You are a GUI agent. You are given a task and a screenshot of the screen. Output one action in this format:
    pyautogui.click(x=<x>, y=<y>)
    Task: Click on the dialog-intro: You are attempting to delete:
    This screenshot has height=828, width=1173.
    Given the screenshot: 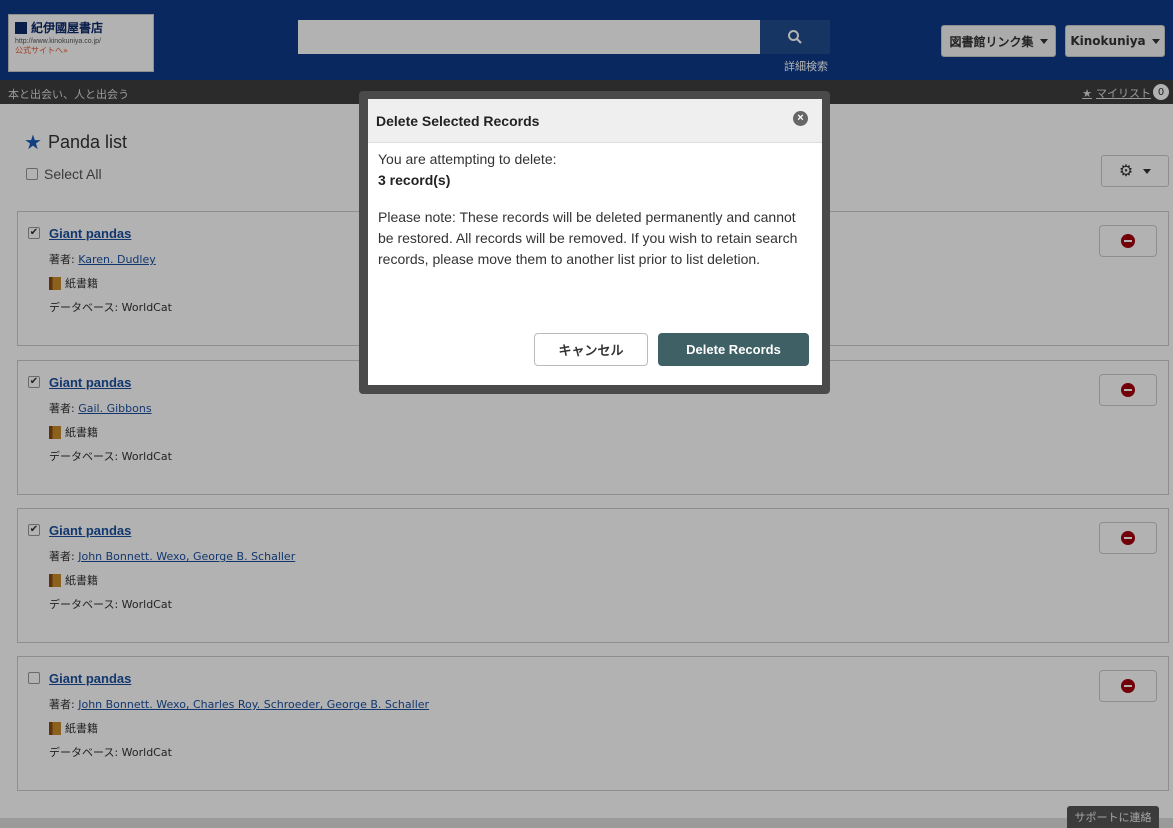 What is the action you would take?
    pyautogui.click(x=467, y=159)
    